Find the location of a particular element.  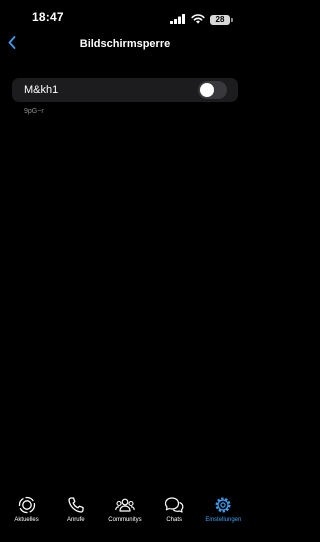

tab-einstellungen: Einstellungen is located at coordinates (223, 506).